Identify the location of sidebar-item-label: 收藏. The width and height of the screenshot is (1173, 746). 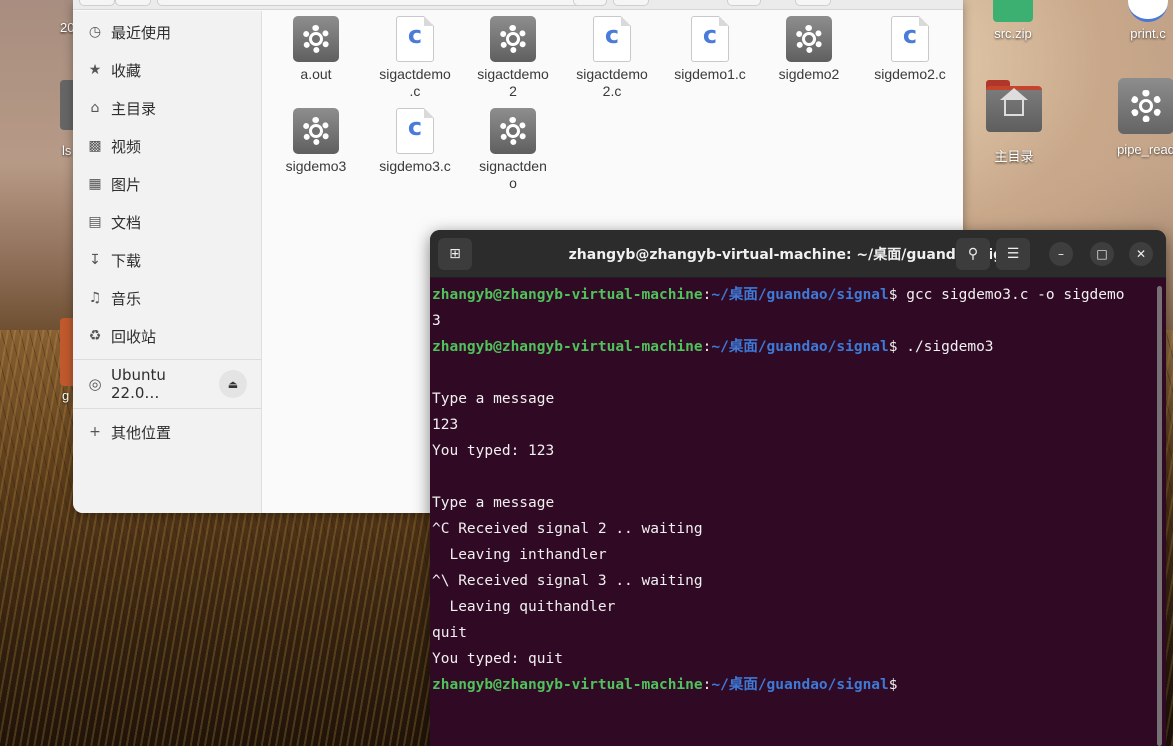
(126, 70).